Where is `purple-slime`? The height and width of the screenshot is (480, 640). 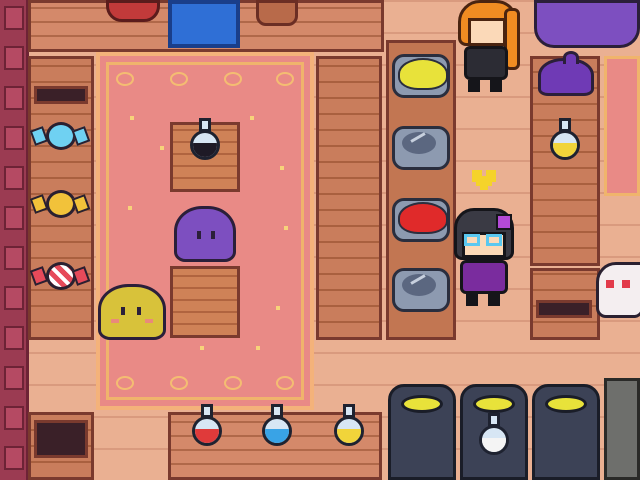
purple-slime is located at coordinates (205, 234).